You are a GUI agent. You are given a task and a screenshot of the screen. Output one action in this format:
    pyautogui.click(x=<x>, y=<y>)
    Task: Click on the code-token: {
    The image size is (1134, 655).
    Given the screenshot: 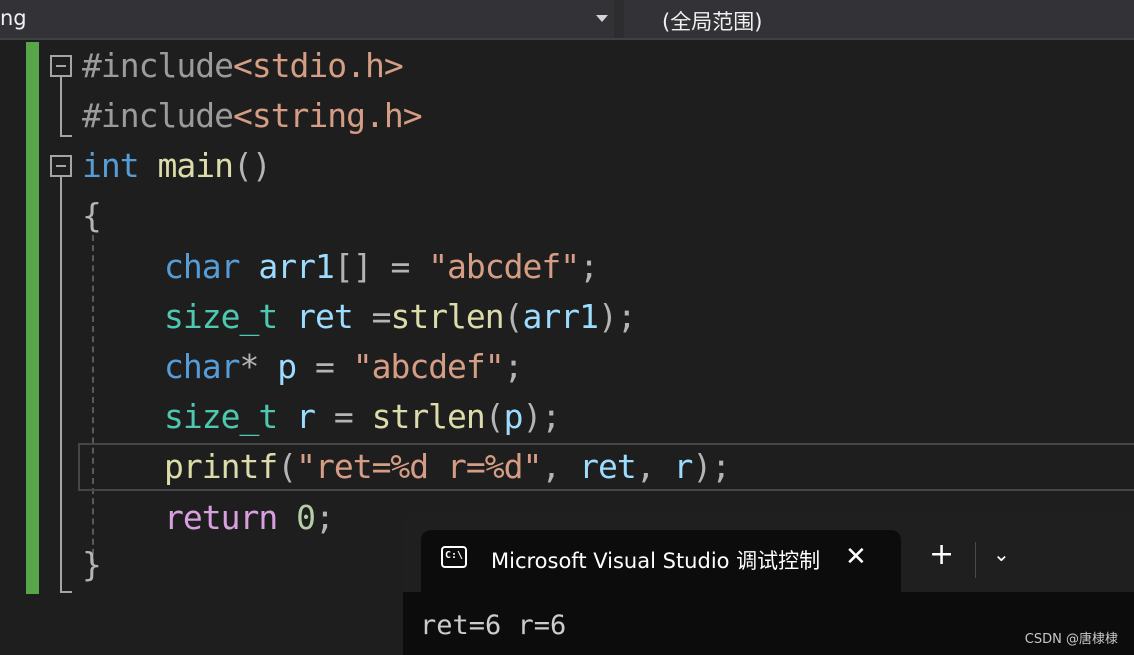 What is the action you would take?
    pyautogui.click(x=92, y=215)
    